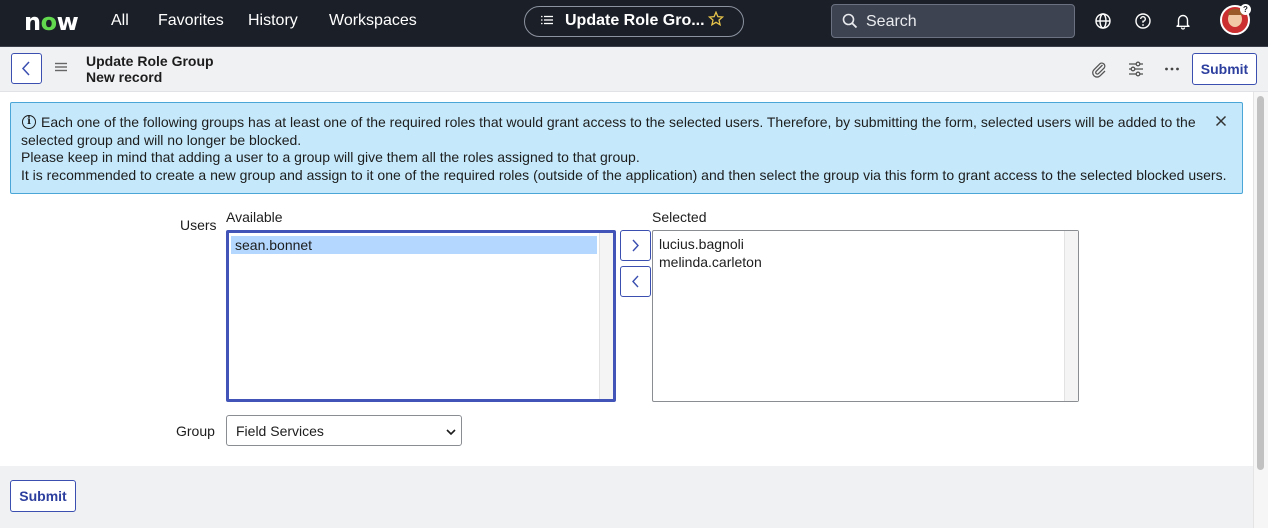 This screenshot has height=528, width=1268. What do you see at coordinates (43, 496) in the screenshot?
I see `footer-submit-button: Submit` at bounding box center [43, 496].